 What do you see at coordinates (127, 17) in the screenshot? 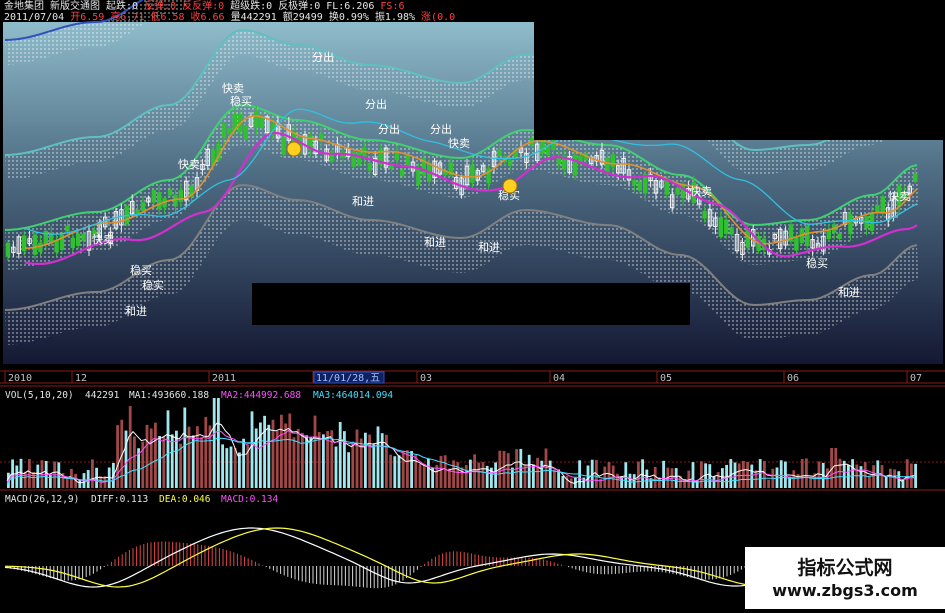
I see `header-field: 高6.71` at bounding box center [127, 17].